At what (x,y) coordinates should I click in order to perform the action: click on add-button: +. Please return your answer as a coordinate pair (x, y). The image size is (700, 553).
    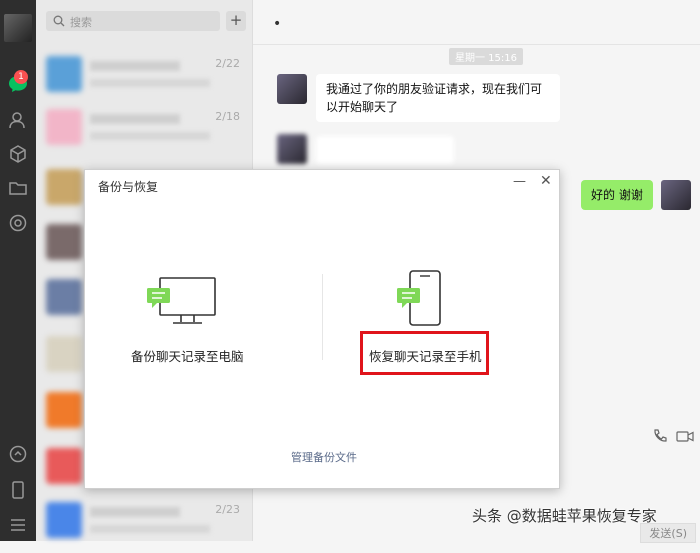
    Looking at the image, I should click on (236, 21).